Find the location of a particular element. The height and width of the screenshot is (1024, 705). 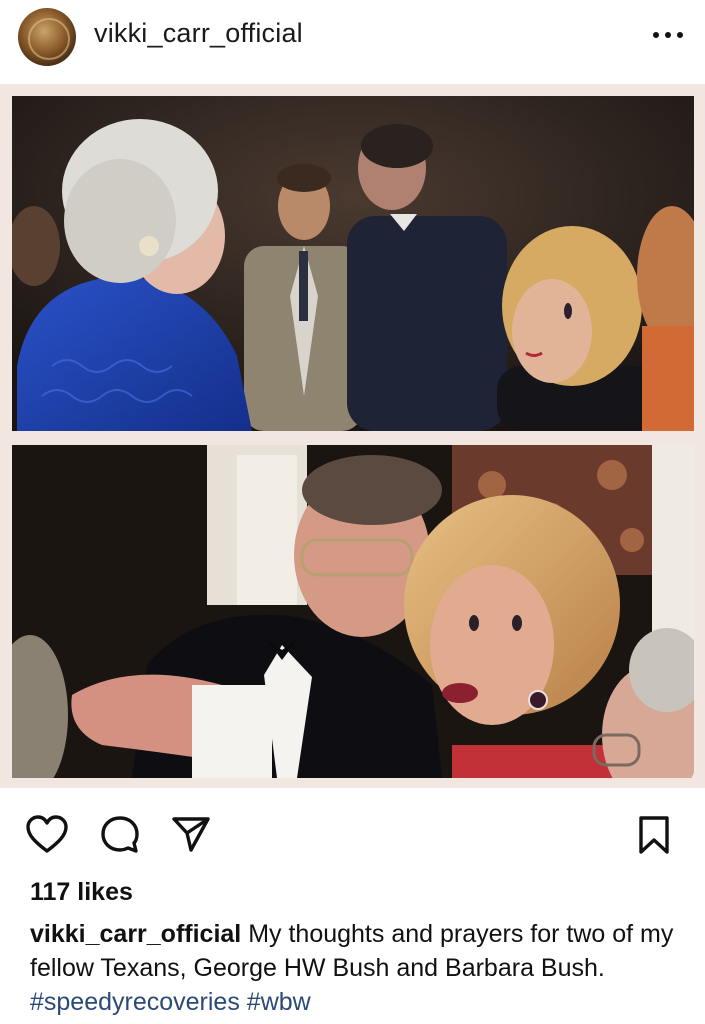

caption-username: vikki_carr_official is located at coordinates (135, 934).